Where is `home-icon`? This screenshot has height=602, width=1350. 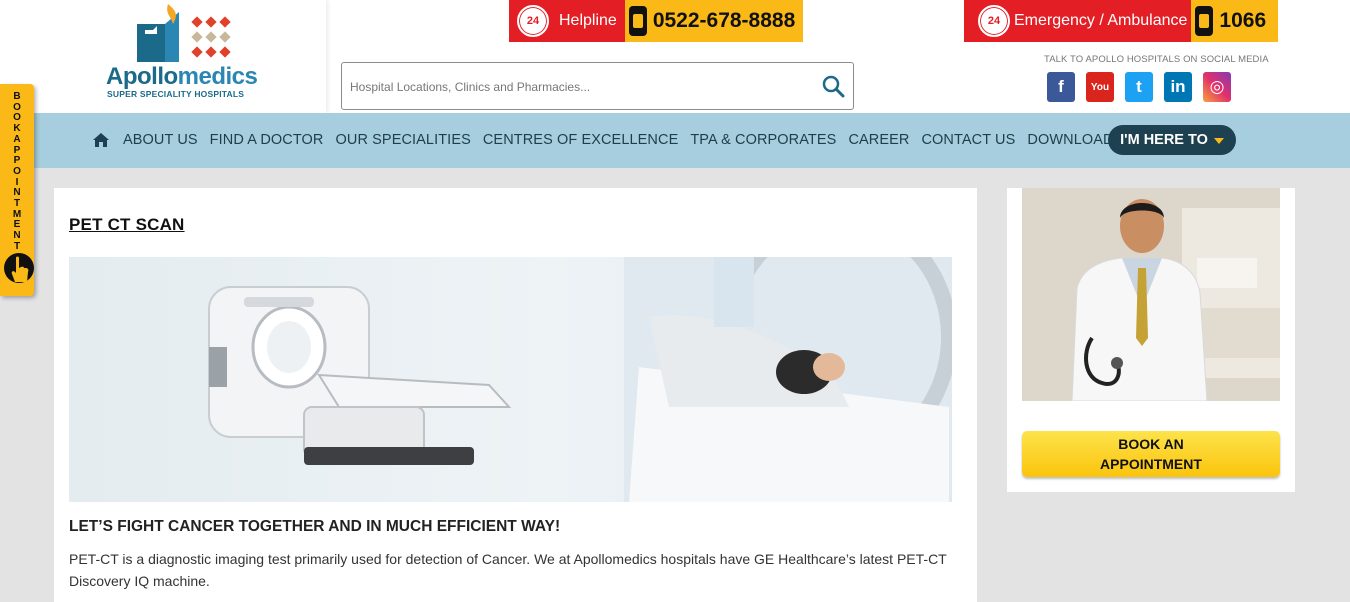 home-icon is located at coordinates (101, 140).